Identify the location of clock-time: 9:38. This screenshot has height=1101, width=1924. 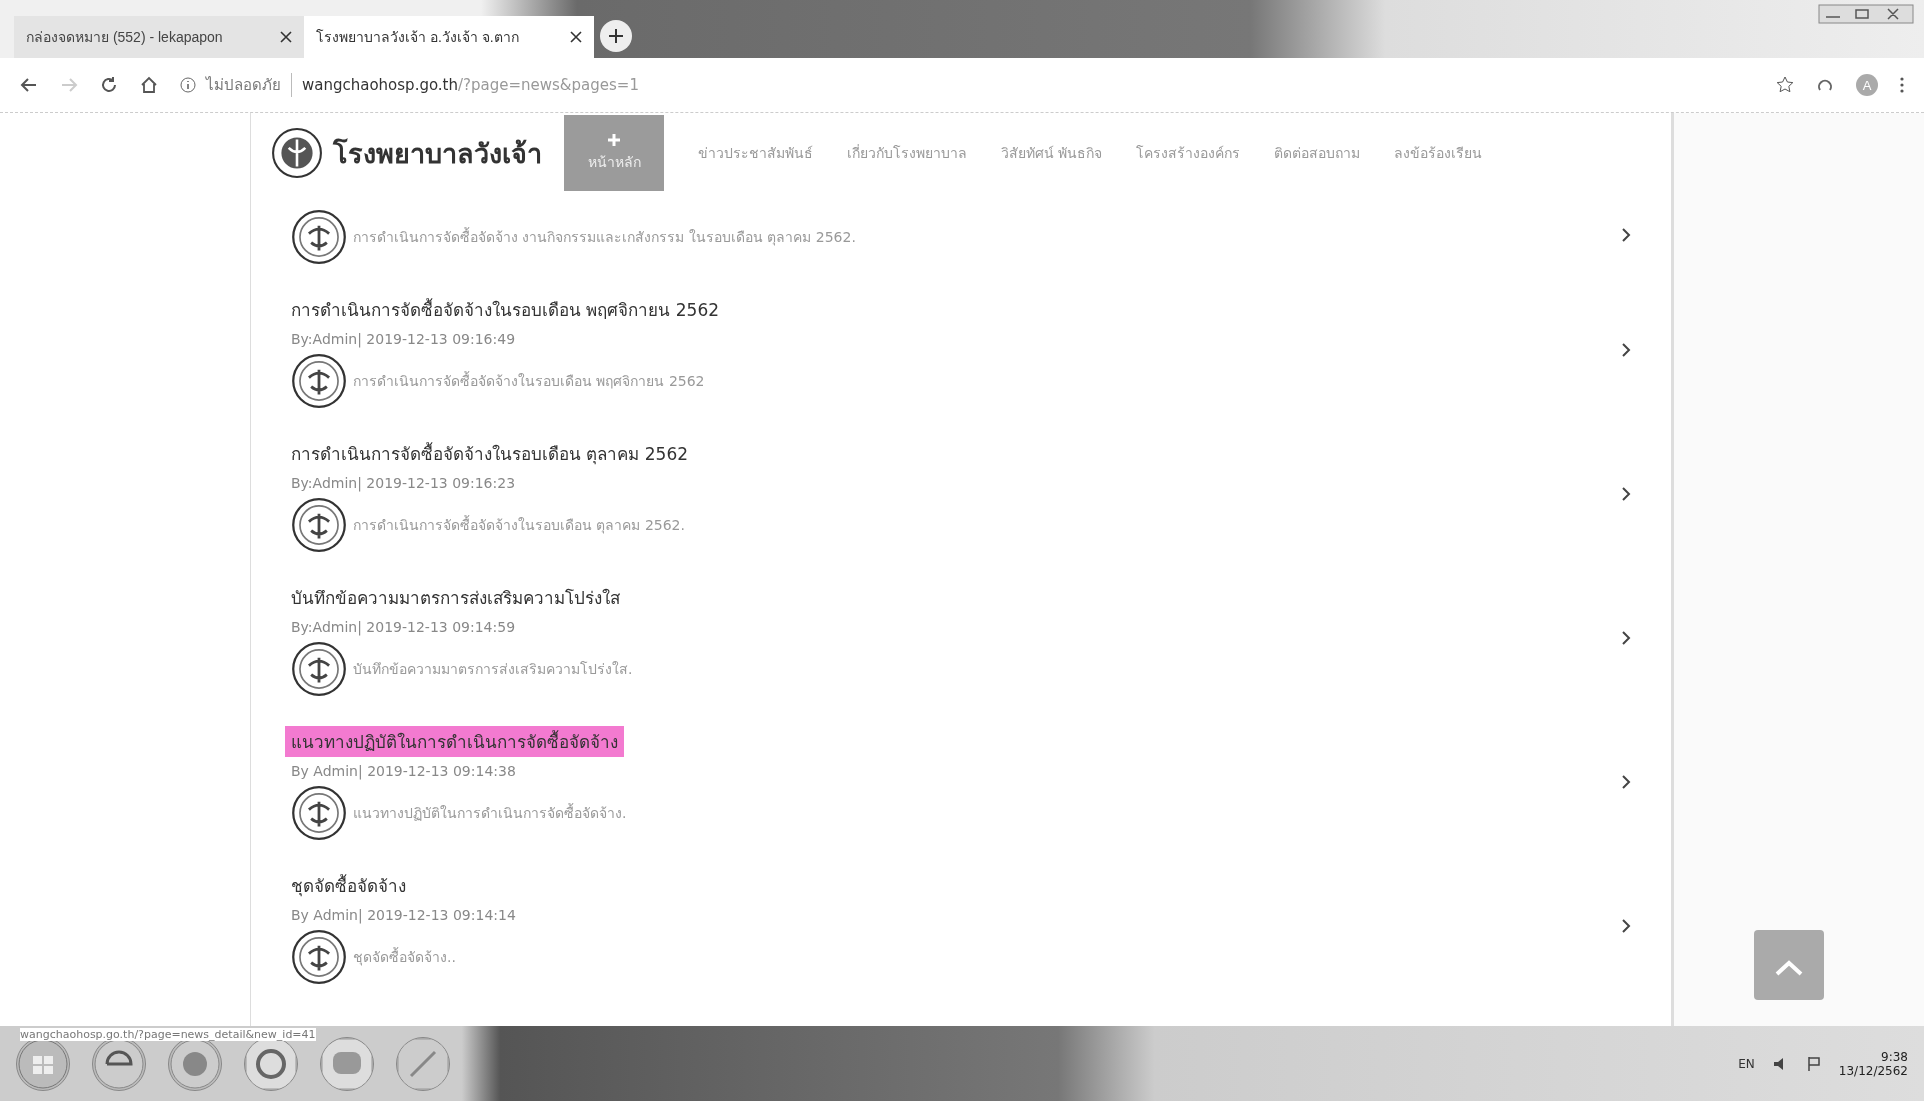
(1894, 1057).